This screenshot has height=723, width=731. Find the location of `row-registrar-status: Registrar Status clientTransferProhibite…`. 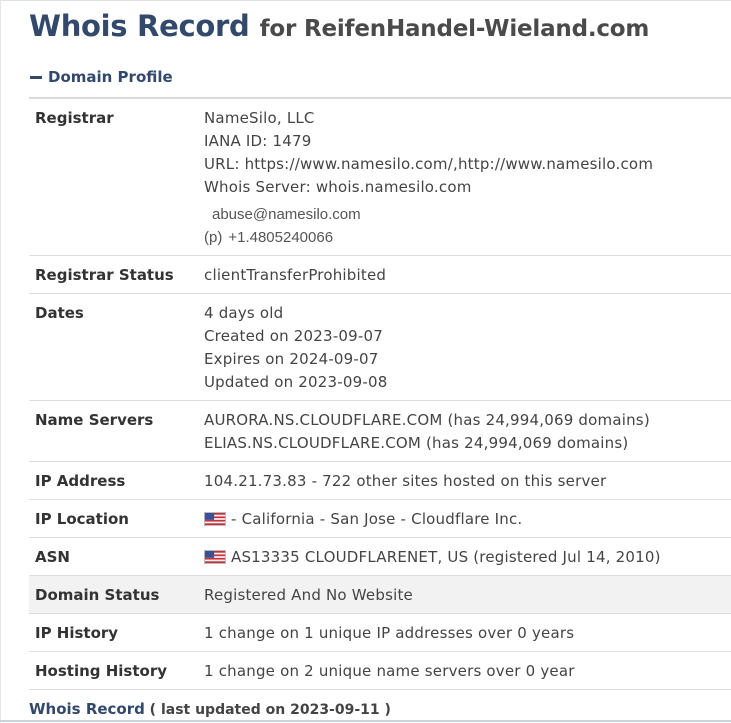

row-registrar-status: Registrar Status clientTransferProhibite… is located at coordinates (380, 274).